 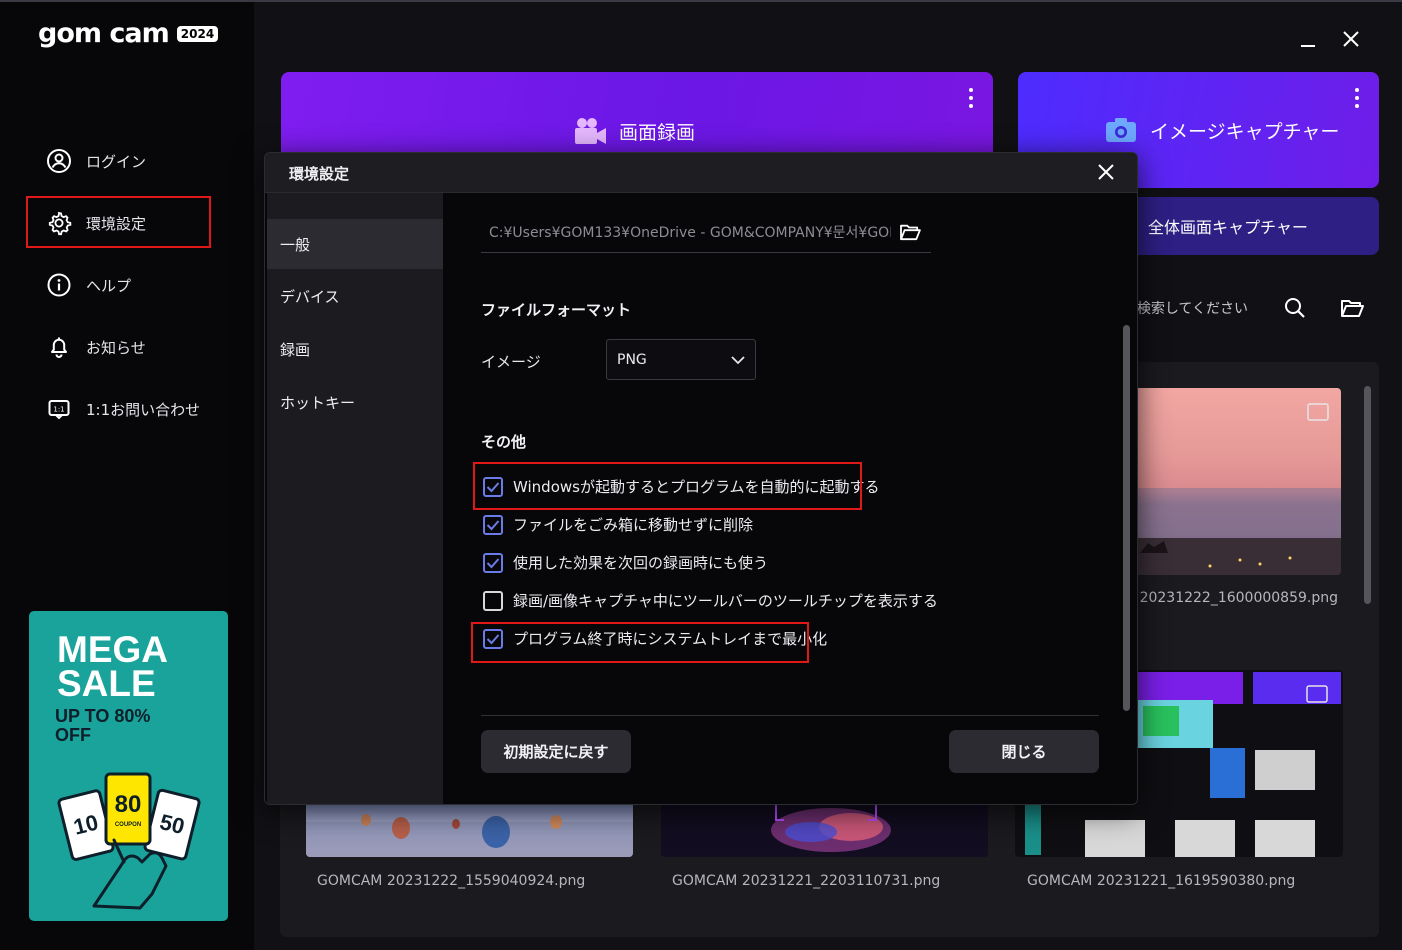 What do you see at coordinates (633, 525) in the screenshot?
I see `option-label: ファイルをごみ箱に移動せずに削除` at bounding box center [633, 525].